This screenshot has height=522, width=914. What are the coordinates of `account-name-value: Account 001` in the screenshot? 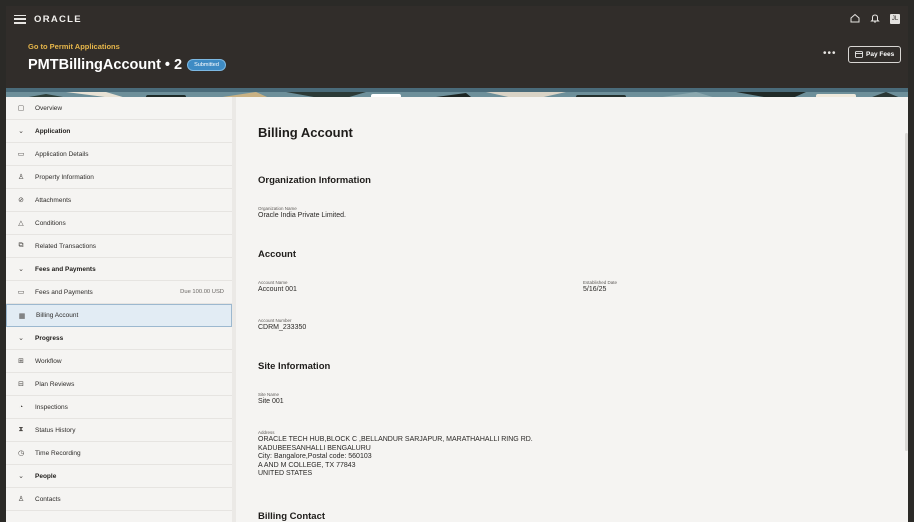 It's located at (277, 289).